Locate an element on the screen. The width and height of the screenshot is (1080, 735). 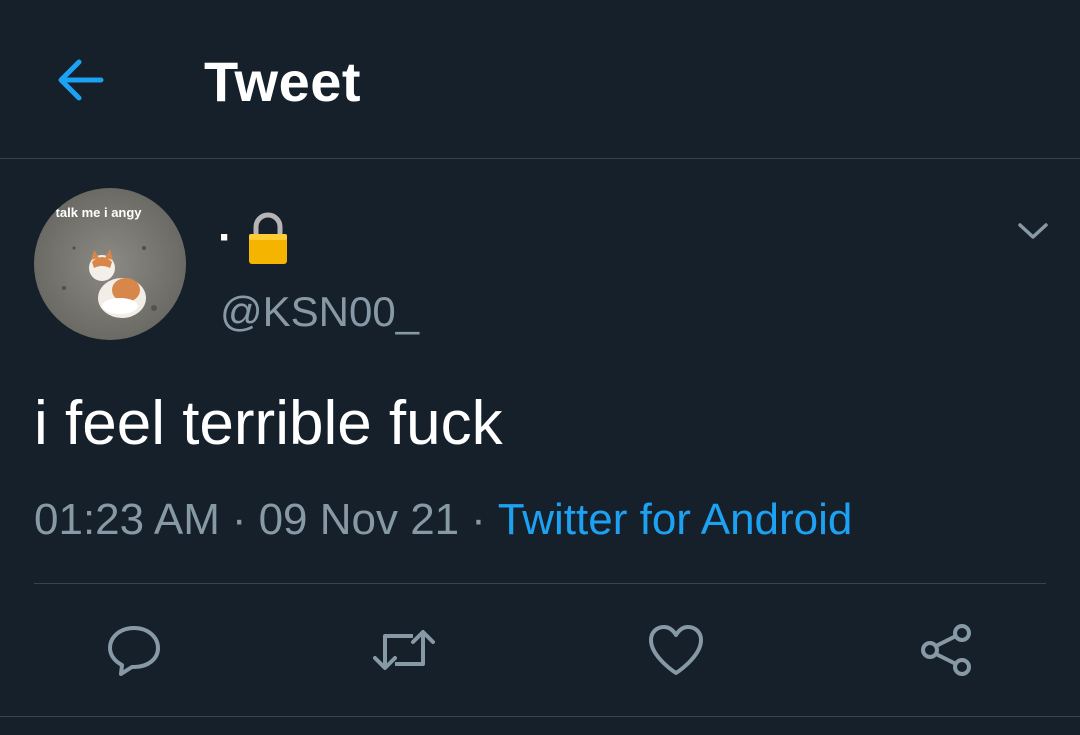
reply-button is located at coordinates (134, 650).